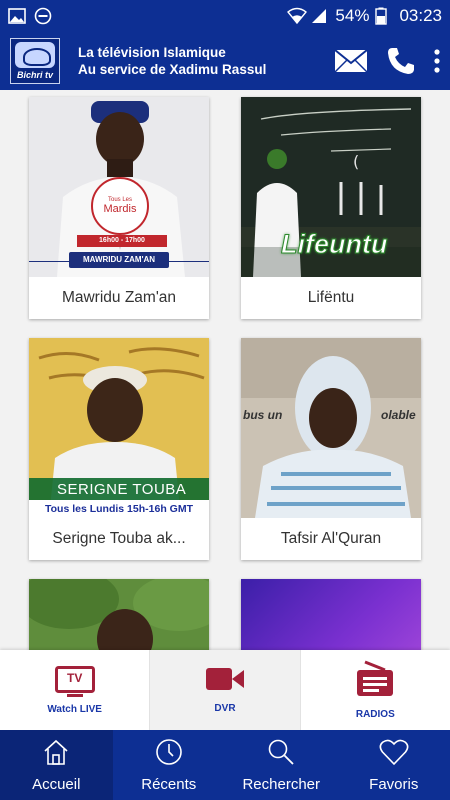 Image resolution: width=450 pixels, height=800 pixels. Describe the element at coordinates (297, 16) in the screenshot. I see `wifi-icon` at that location.